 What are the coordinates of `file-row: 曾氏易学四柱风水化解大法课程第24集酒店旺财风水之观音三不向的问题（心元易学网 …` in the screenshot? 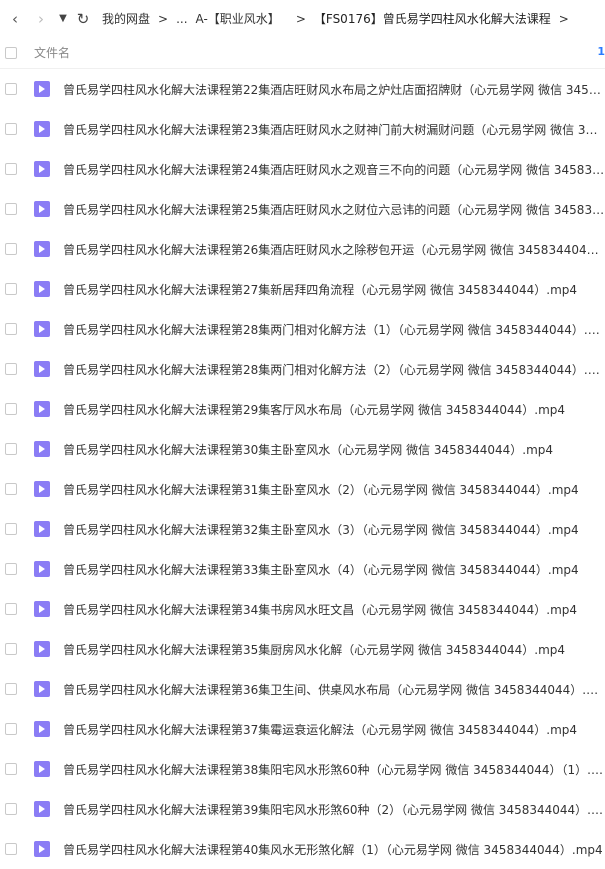 It's located at (302, 169).